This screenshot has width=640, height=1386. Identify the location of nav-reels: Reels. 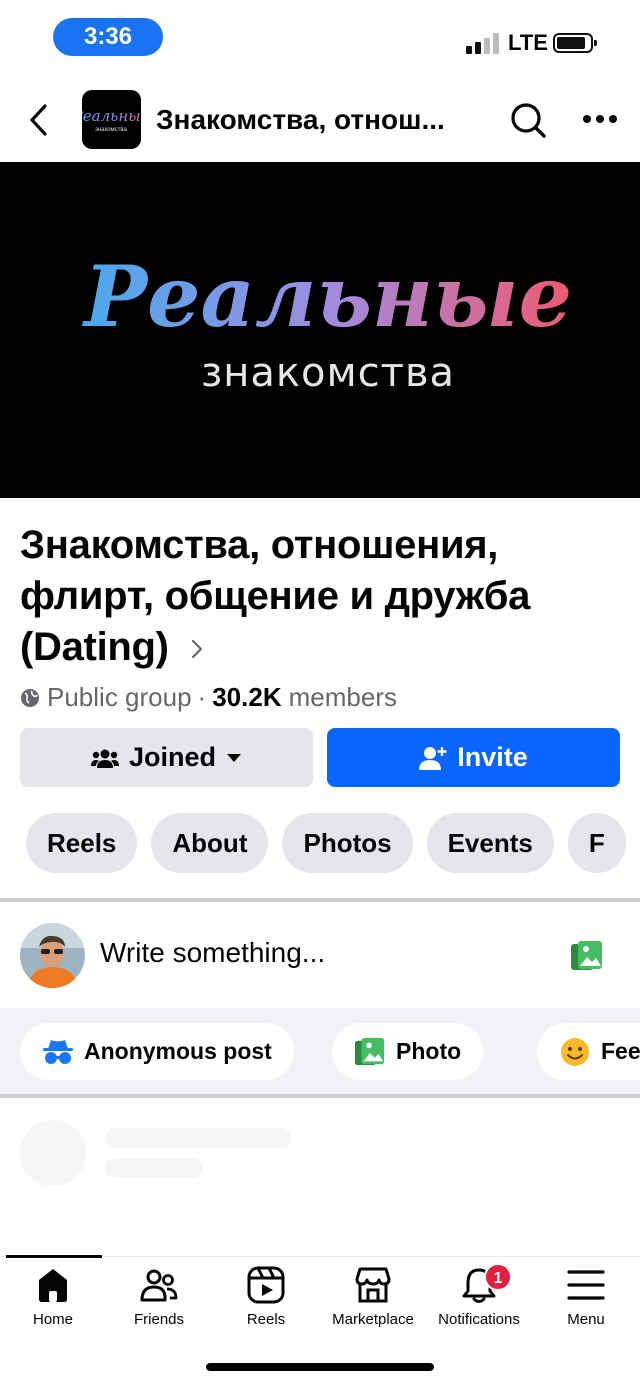
(266, 1300).